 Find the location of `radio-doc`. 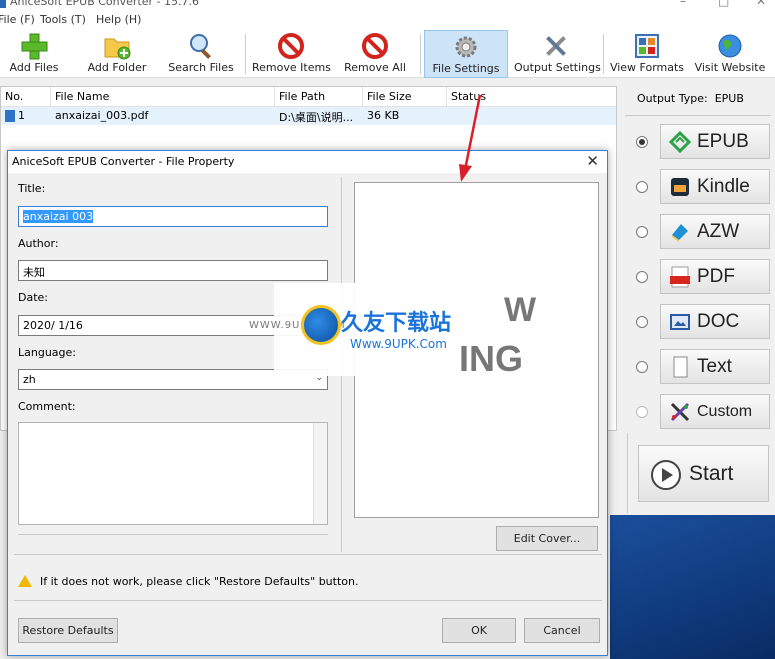

radio-doc is located at coordinates (642, 322).